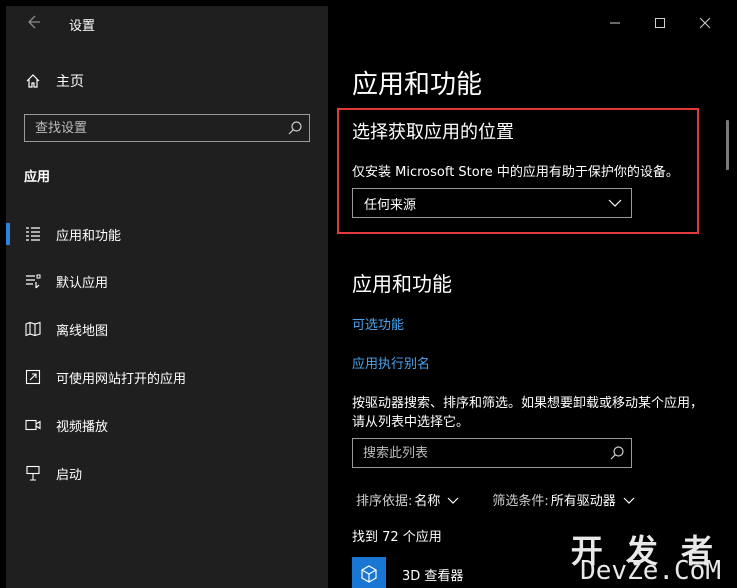  Describe the element at coordinates (417, 85) in the screenshot. I see `page-title: 应用和功能` at that location.